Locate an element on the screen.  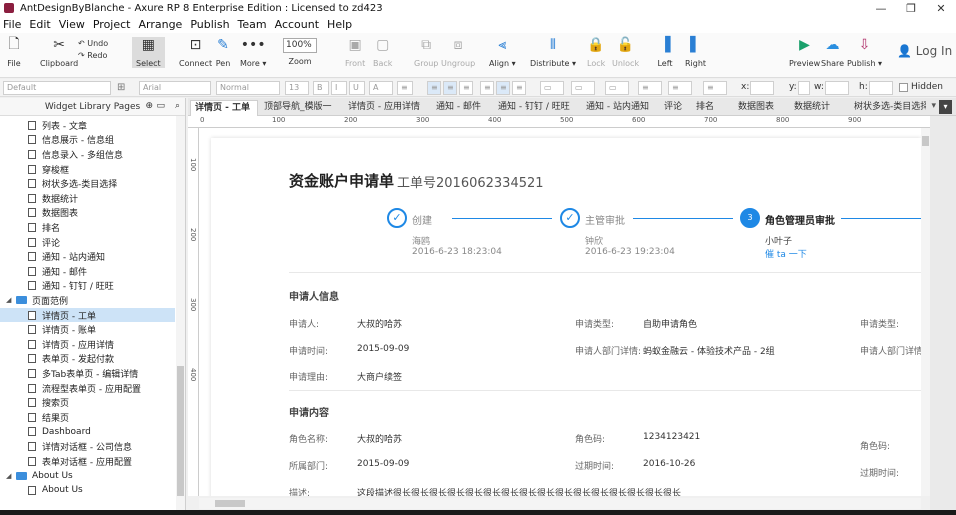
minimize-button: — is located at coordinates (881, 8).